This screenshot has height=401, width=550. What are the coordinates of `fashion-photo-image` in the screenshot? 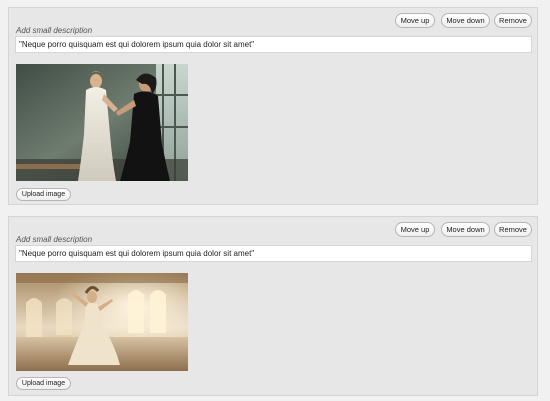 It's located at (102, 122).